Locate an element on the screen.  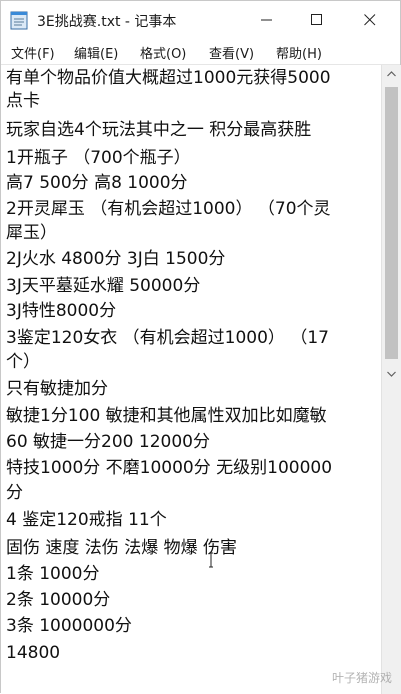
text-line: 特技1000分 不磨10000分 无级别100000 is located at coordinates (169, 468).